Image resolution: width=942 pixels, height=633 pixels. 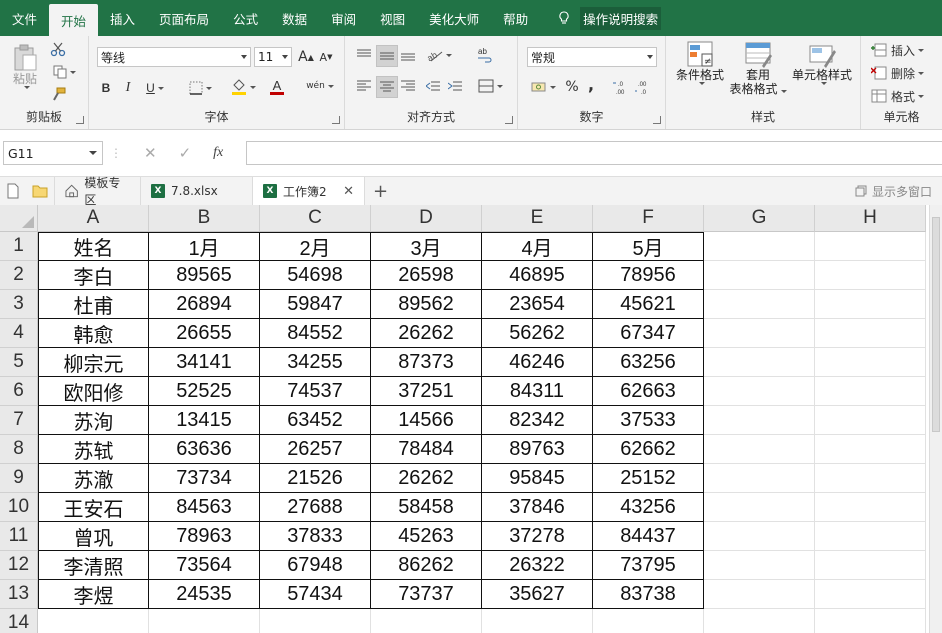 I want to click on cell-e4: 56262, so click(x=537, y=333).